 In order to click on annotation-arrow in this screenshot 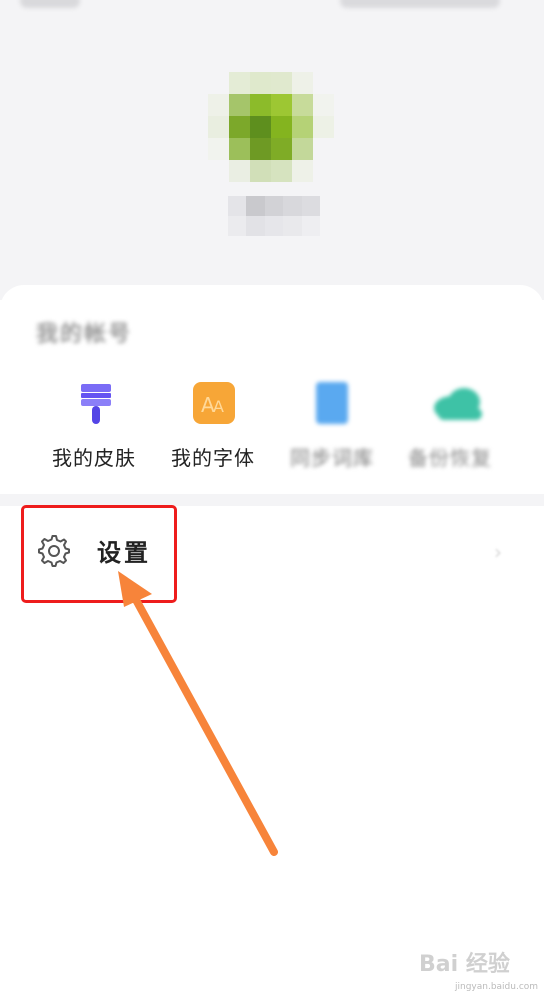, I will do `click(198, 713)`.